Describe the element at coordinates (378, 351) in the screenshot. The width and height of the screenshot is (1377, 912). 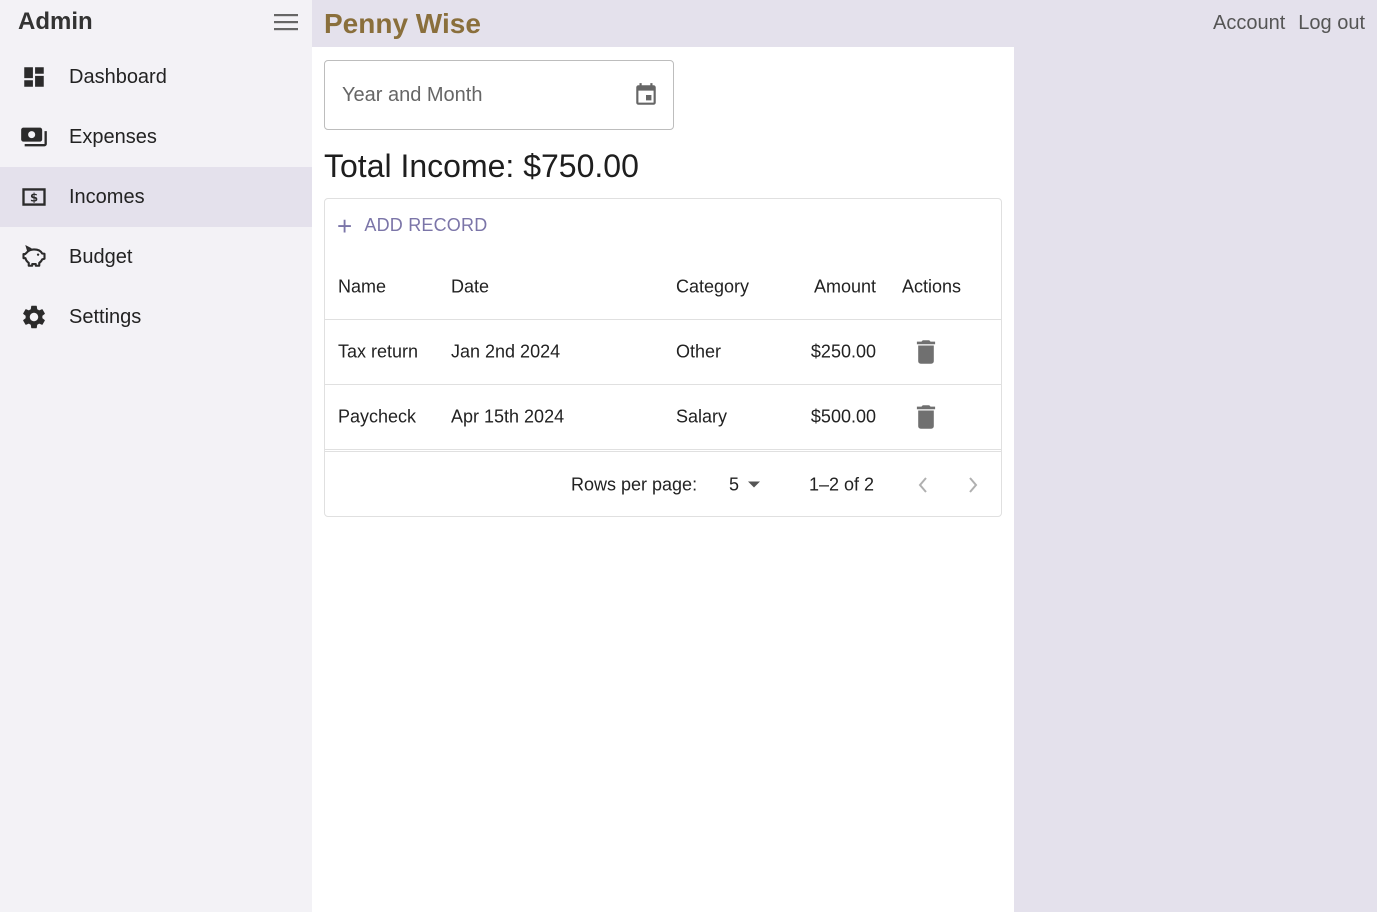
I see `cell-name: Tax return` at that location.